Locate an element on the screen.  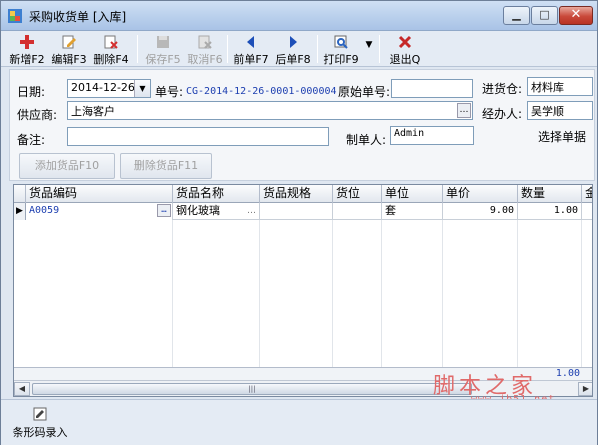
scrollbar-thumb: ||| is located at coordinates (252, 389).